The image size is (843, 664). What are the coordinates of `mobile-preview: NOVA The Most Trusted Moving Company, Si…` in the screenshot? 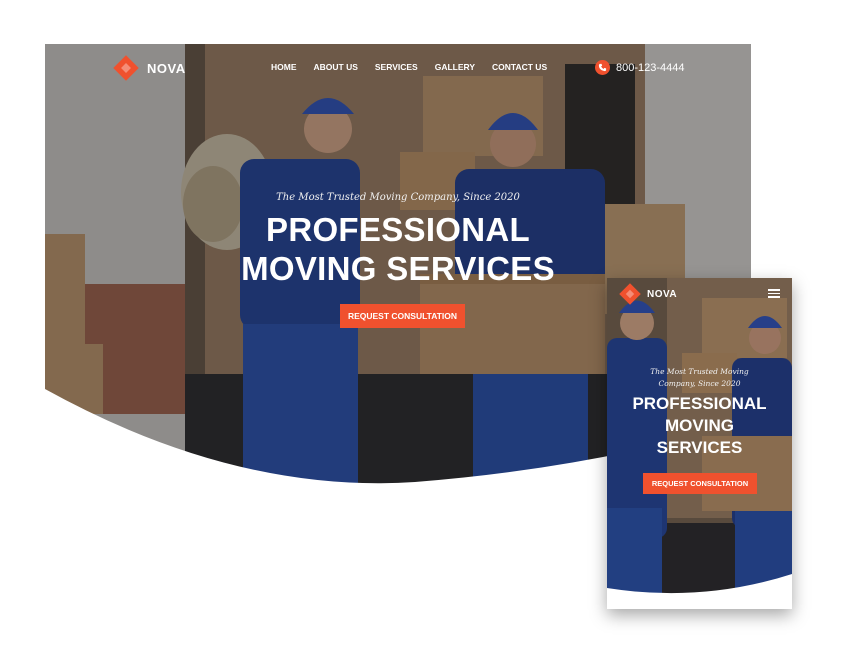 It's located at (699, 443).